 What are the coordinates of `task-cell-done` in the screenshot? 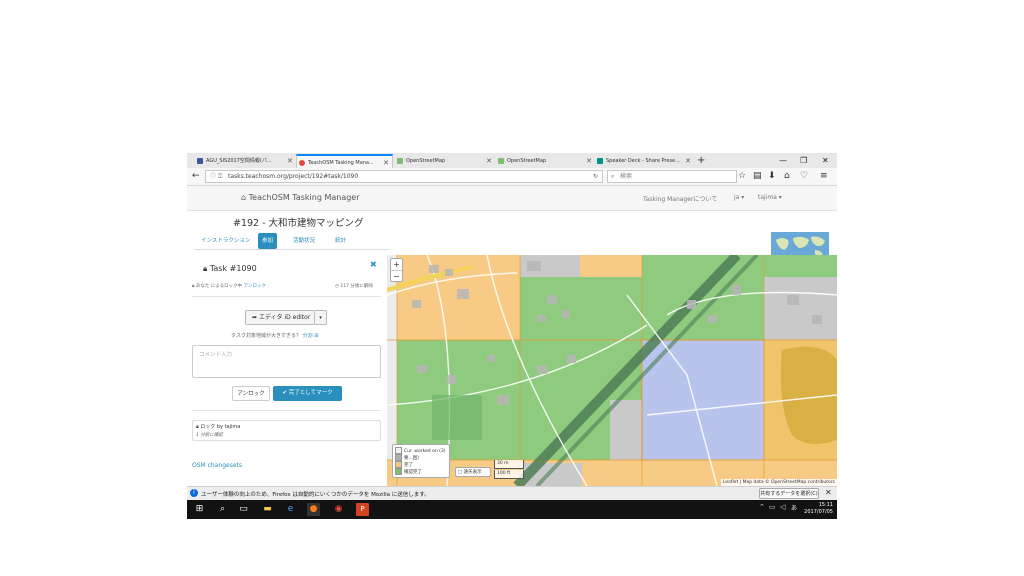 It's located at (611, 266).